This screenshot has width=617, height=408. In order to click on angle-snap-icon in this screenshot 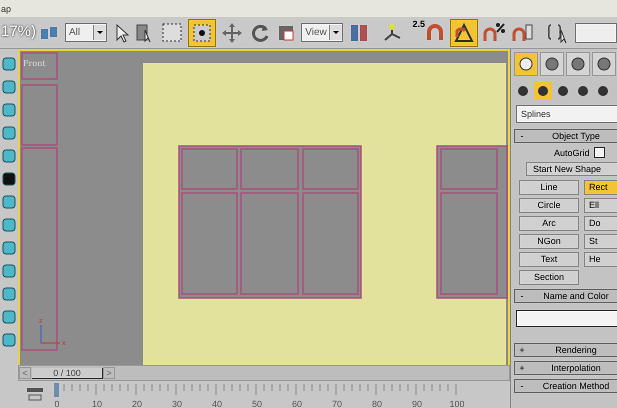, I will do `click(463, 33)`.